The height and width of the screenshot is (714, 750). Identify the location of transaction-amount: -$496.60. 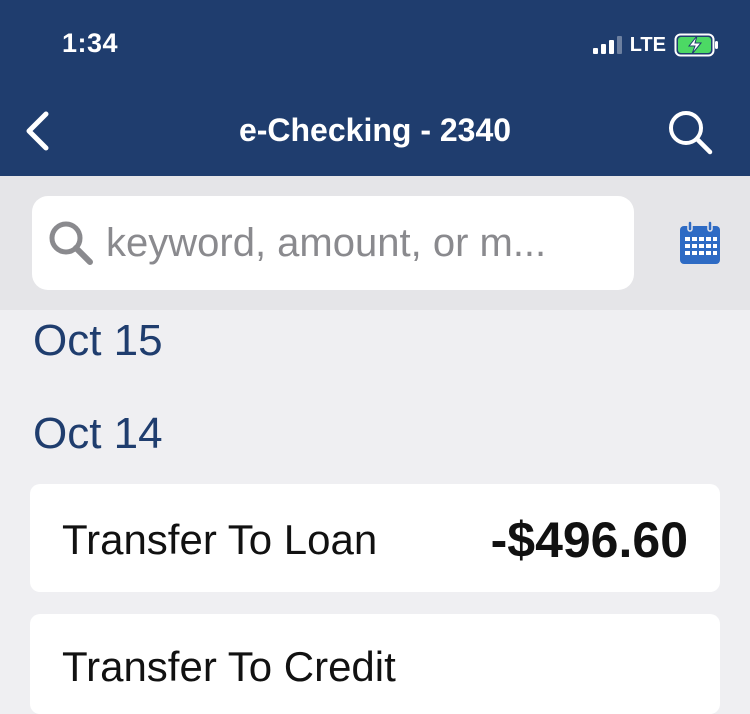
(589, 540).